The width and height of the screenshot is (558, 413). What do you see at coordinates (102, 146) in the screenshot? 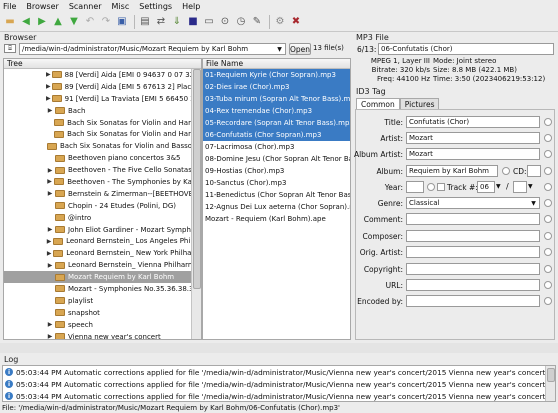
I see `tree-item: Bach Six Sonatas for Violin and Basso co` at bounding box center [102, 146].